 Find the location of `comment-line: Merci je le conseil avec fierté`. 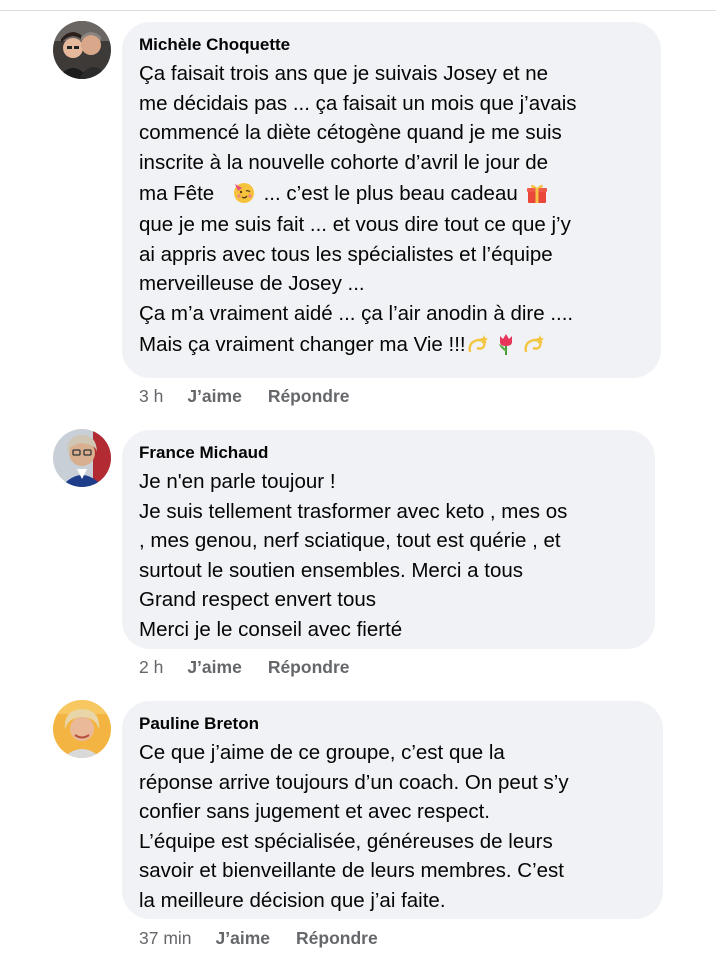

comment-line: Merci je le conseil avec fierté is located at coordinates (271, 629).